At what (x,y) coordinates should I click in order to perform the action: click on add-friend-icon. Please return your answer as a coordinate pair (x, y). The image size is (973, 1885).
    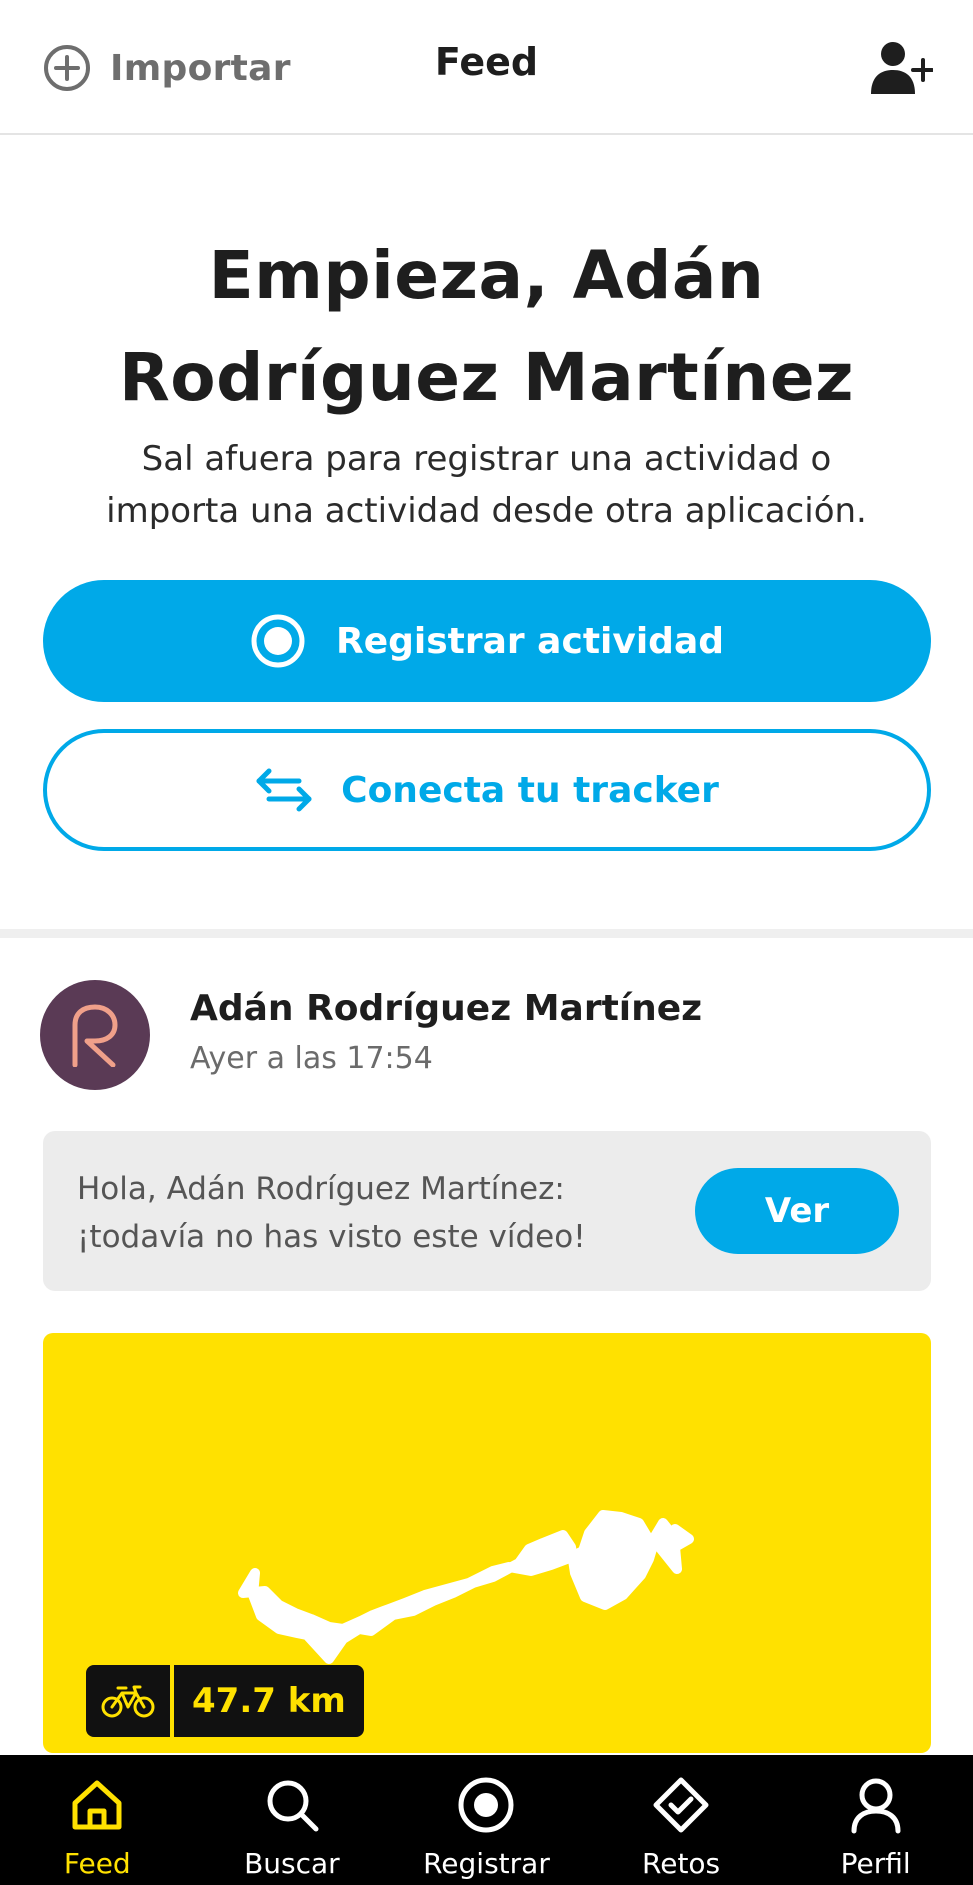
    Looking at the image, I should click on (901, 68).